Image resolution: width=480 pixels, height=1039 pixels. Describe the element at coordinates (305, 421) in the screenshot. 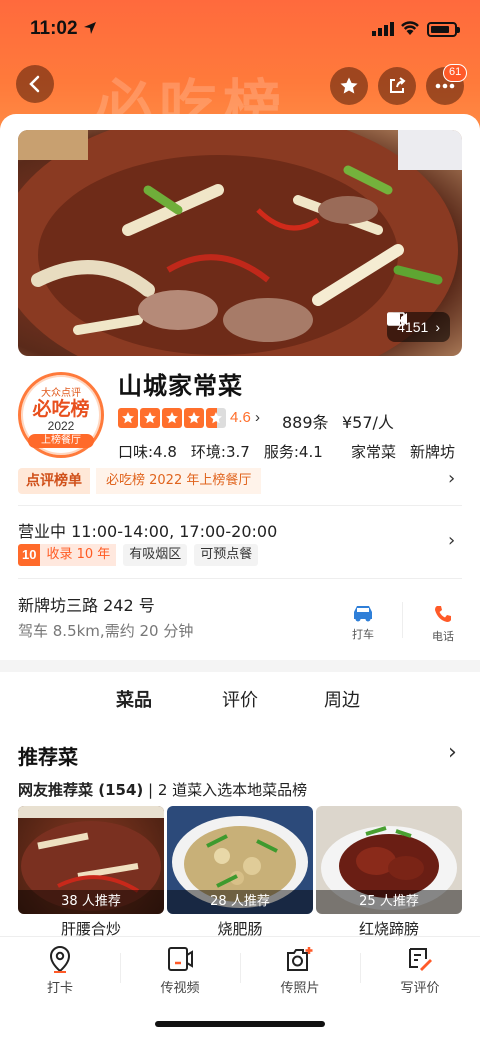

I see `review-count: 889条` at that location.